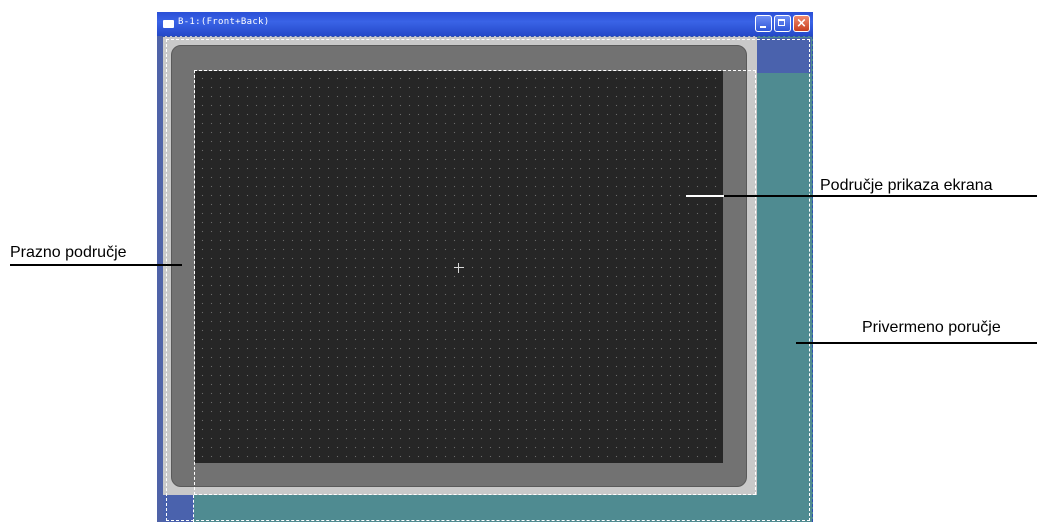  I want to click on minimize-icon, so click(763, 27).